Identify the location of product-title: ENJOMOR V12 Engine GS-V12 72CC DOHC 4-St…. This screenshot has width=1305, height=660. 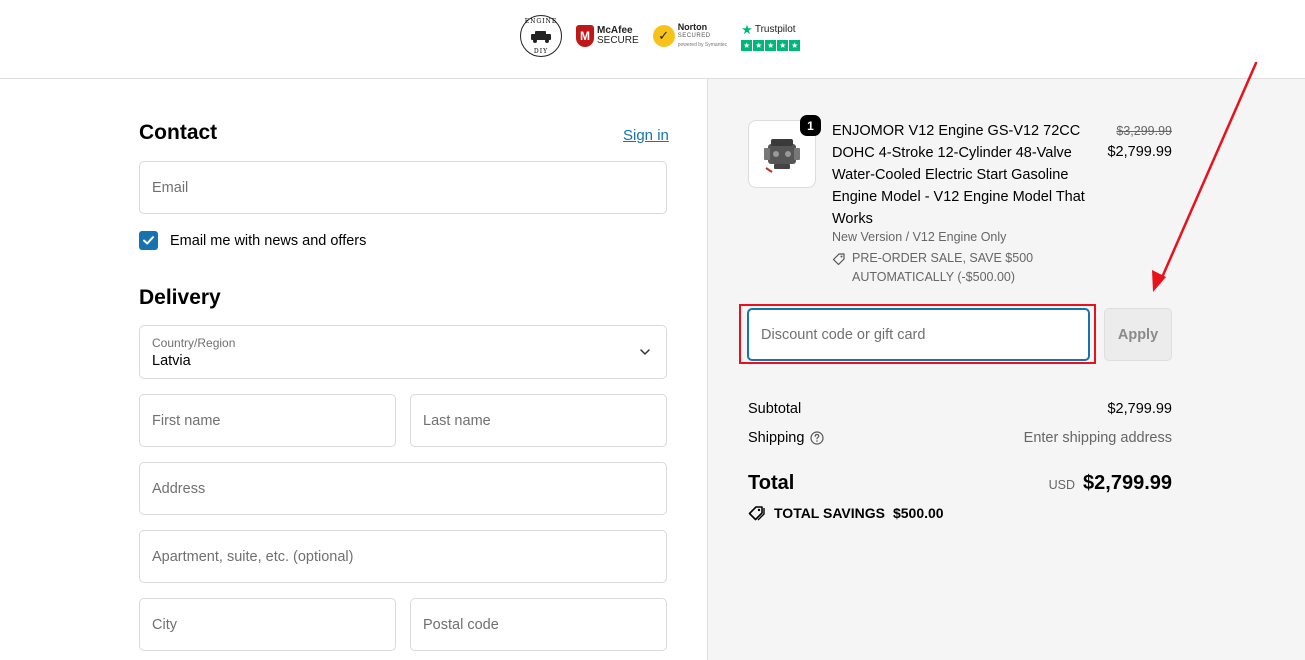
(958, 175).